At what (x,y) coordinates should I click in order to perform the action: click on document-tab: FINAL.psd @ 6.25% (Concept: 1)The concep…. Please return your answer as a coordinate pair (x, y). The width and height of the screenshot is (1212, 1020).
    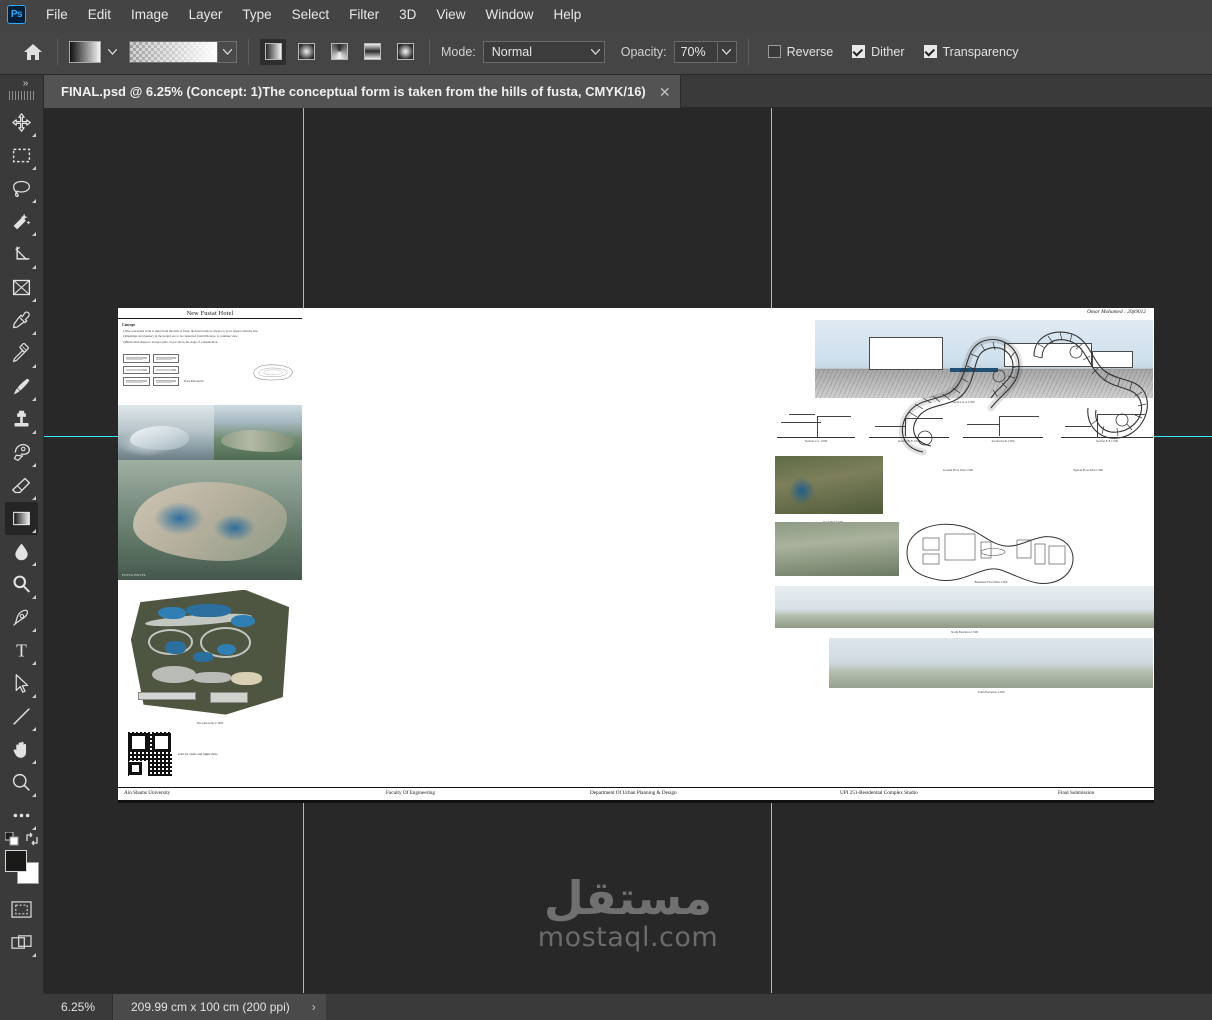
    Looking at the image, I should click on (362, 91).